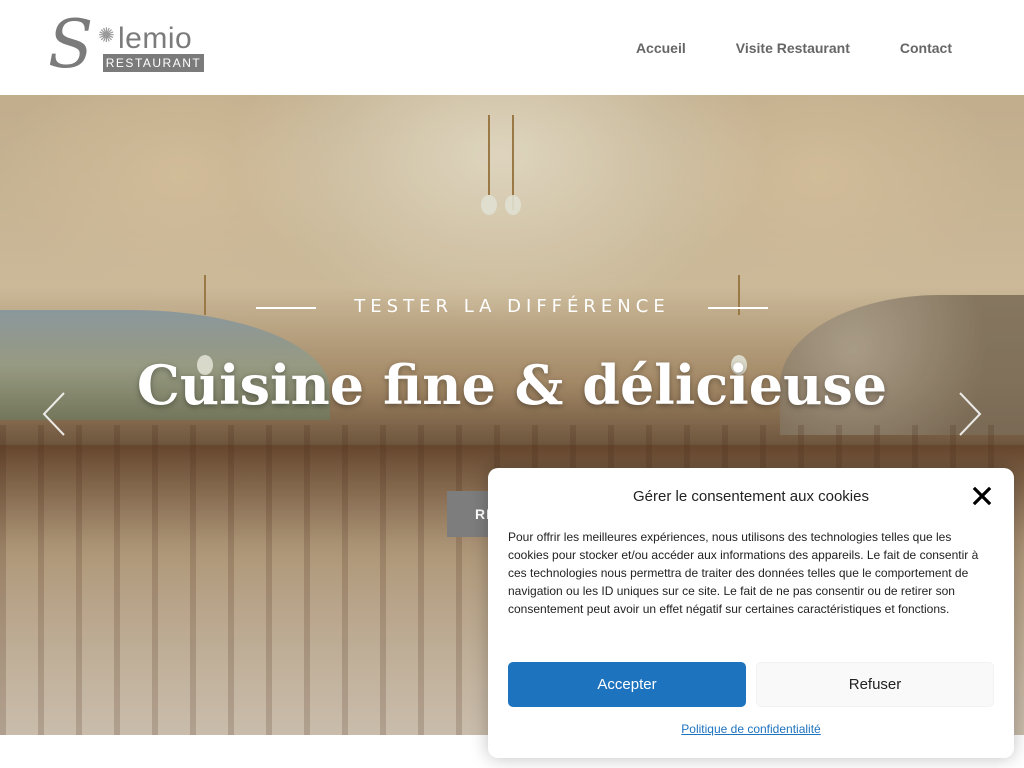 This screenshot has height=768, width=1024. Describe the element at coordinates (926, 48) in the screenshot. I see `nav-item-contact: Contact` at that location.